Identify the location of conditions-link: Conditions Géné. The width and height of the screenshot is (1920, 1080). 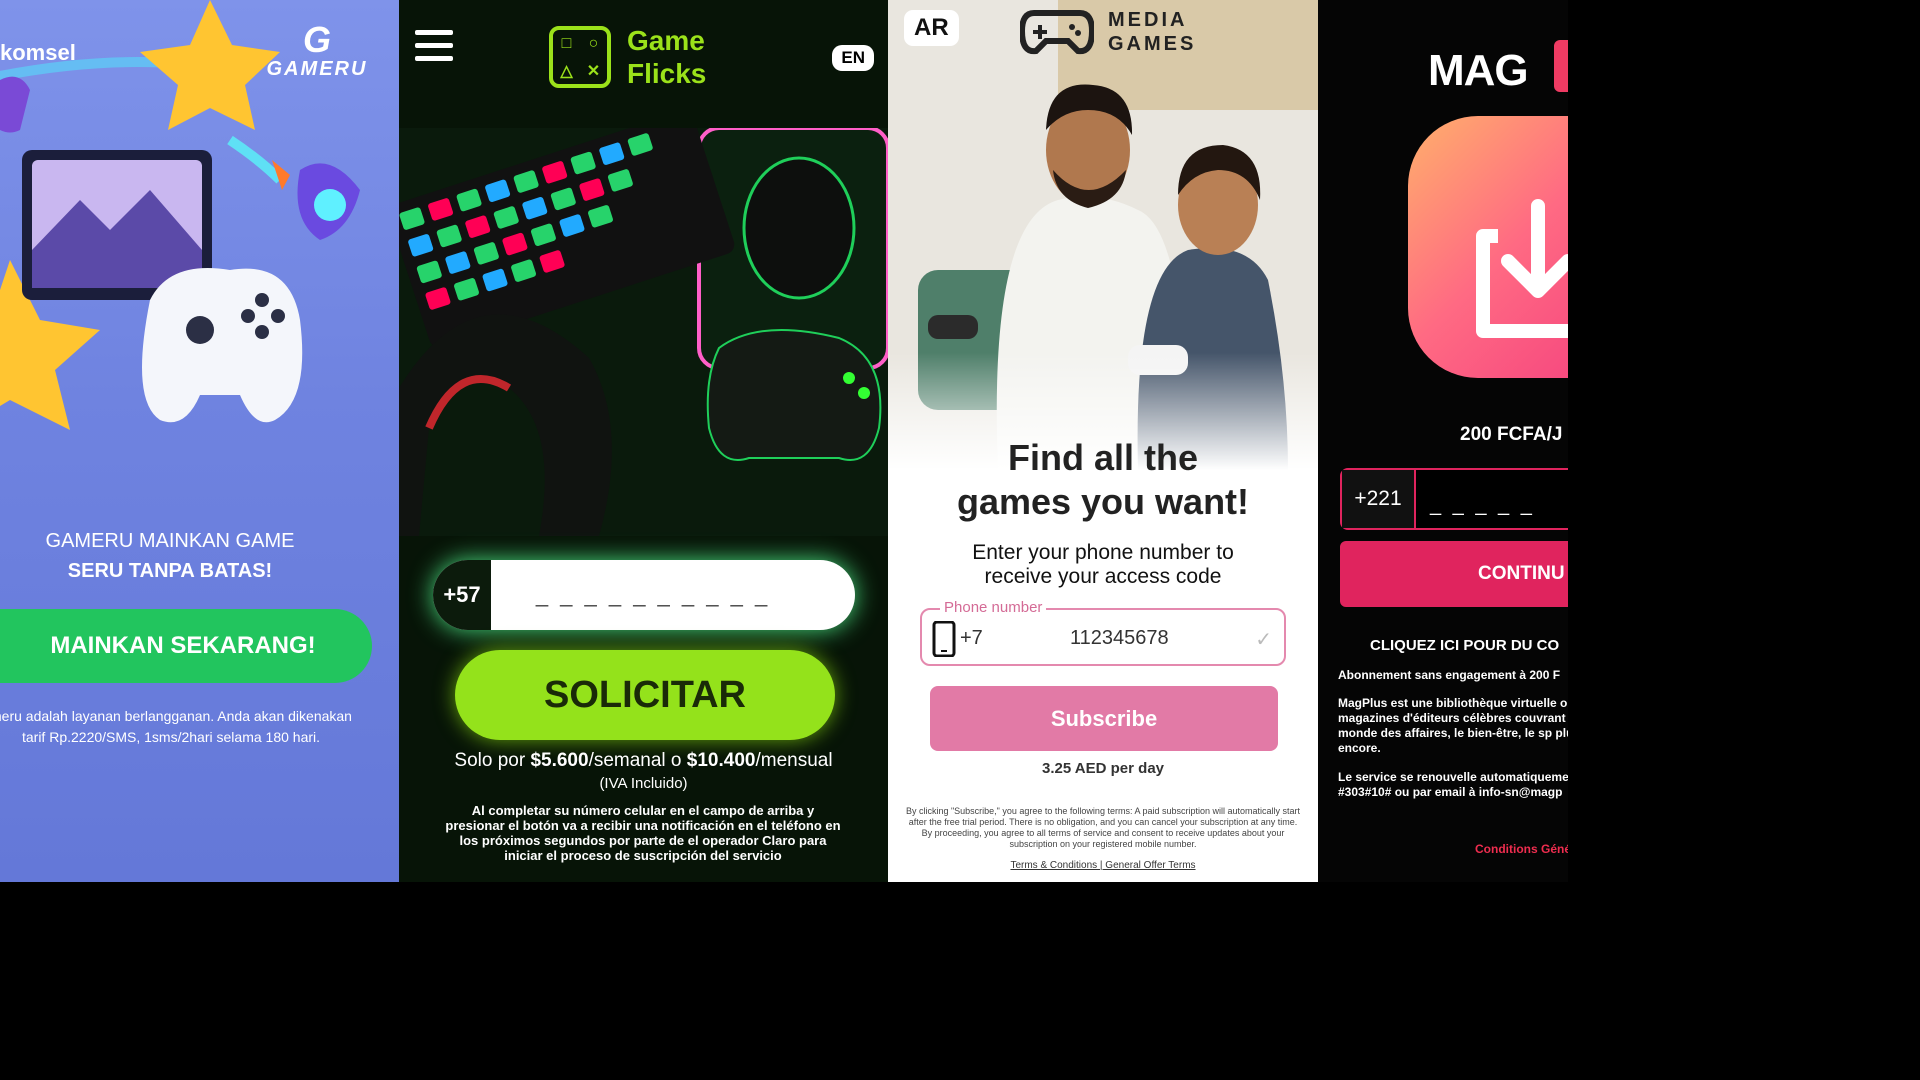
(1521, 849).